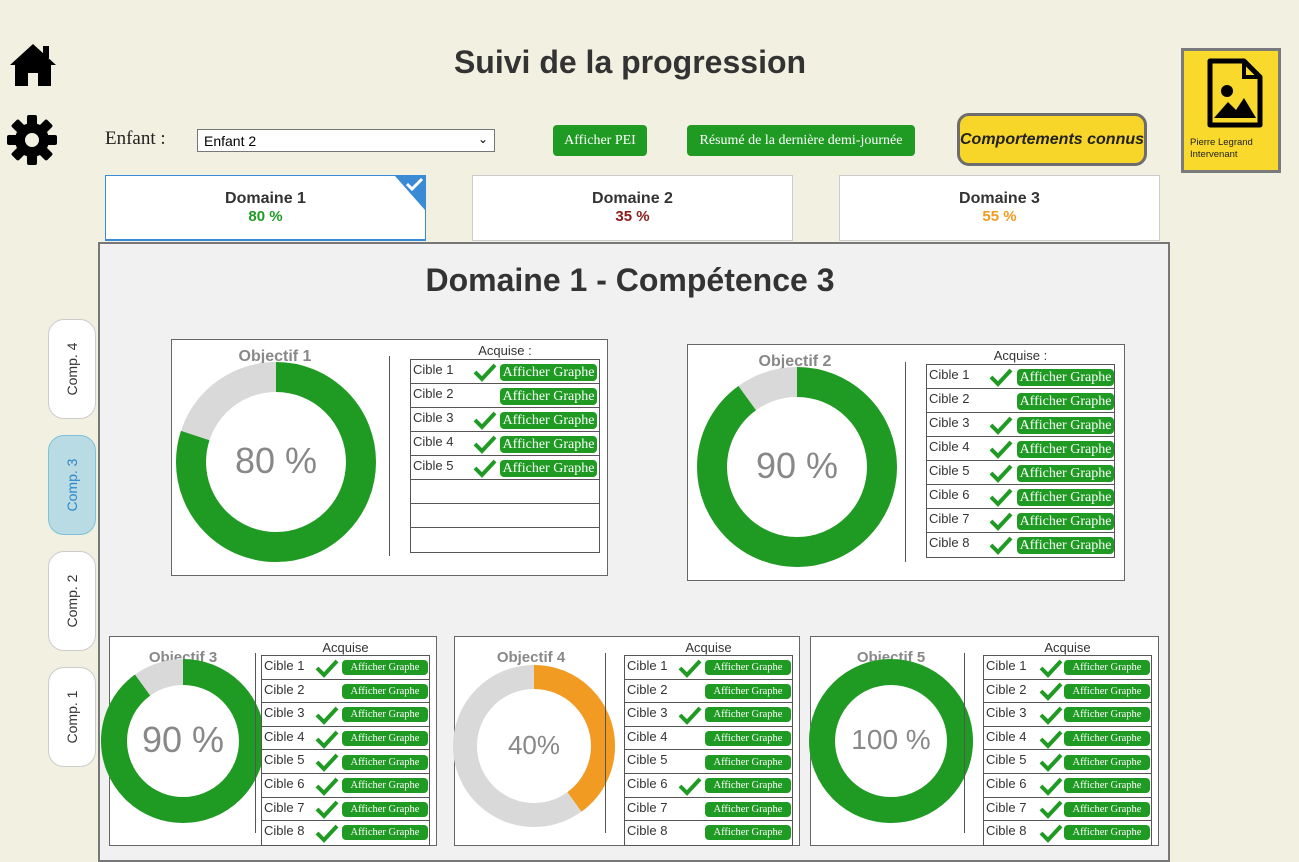  Describe the element at coordinates (999, 216) in the screenshot. I see `domain-pct: 55 %` at that location.